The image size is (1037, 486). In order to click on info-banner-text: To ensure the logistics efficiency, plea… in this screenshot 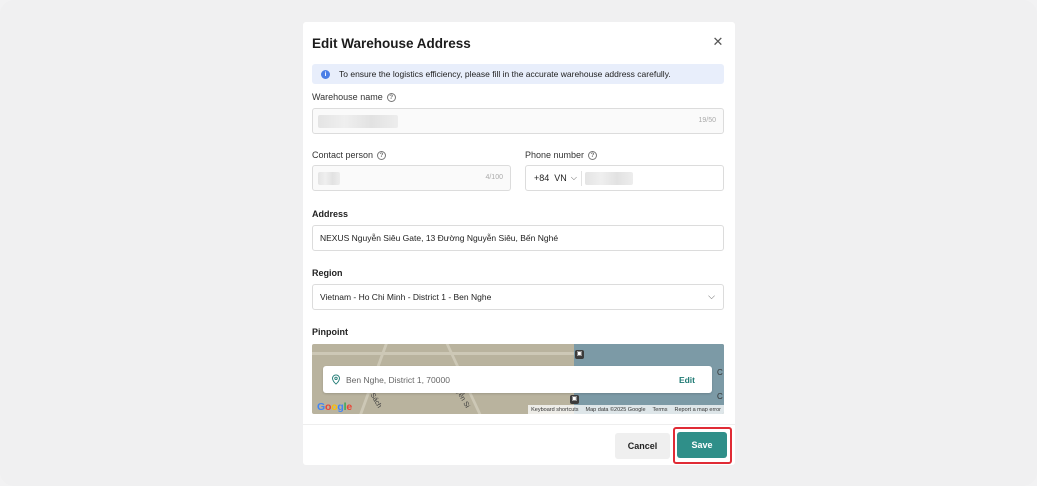, I will do `click(505, 74)`.